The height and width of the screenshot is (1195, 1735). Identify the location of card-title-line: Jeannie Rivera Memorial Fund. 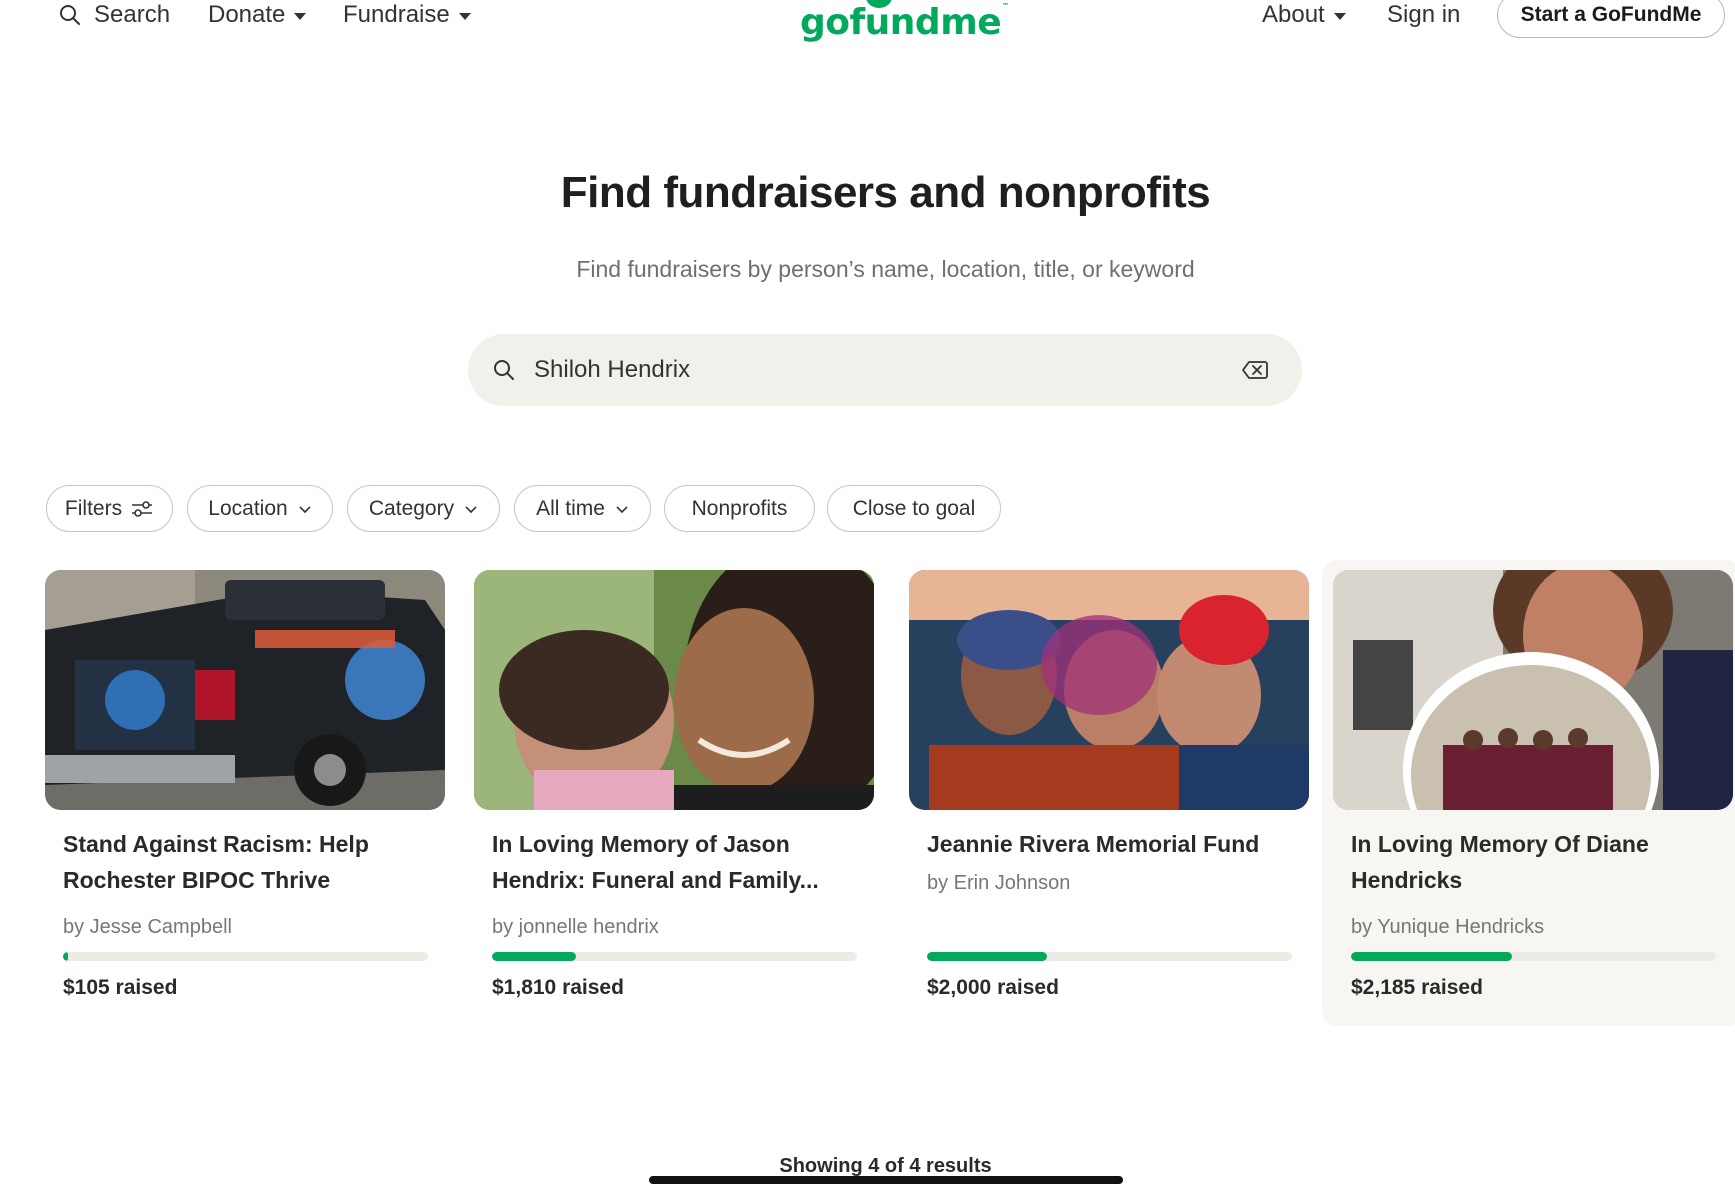
(1093, 844).